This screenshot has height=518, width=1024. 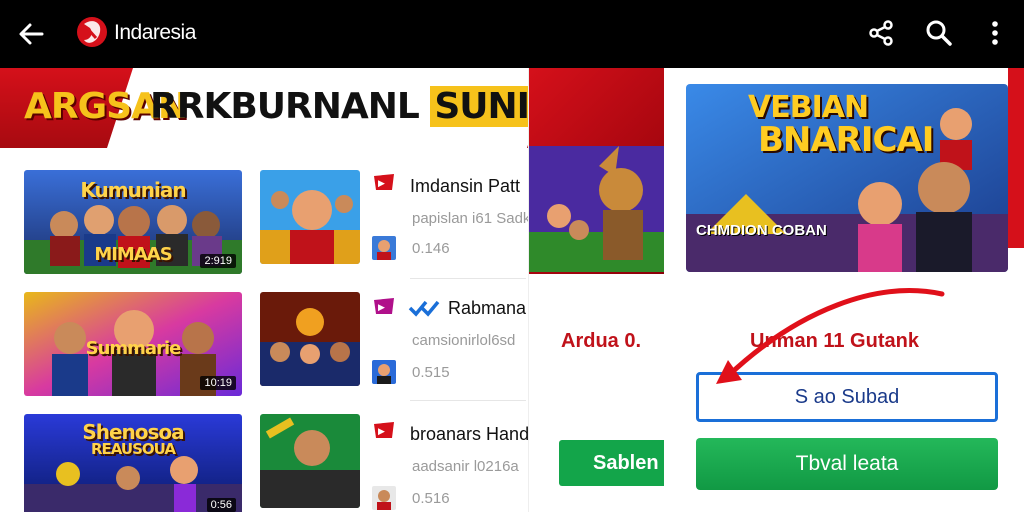 I want to click on share-button, so click(x=881, y=33).